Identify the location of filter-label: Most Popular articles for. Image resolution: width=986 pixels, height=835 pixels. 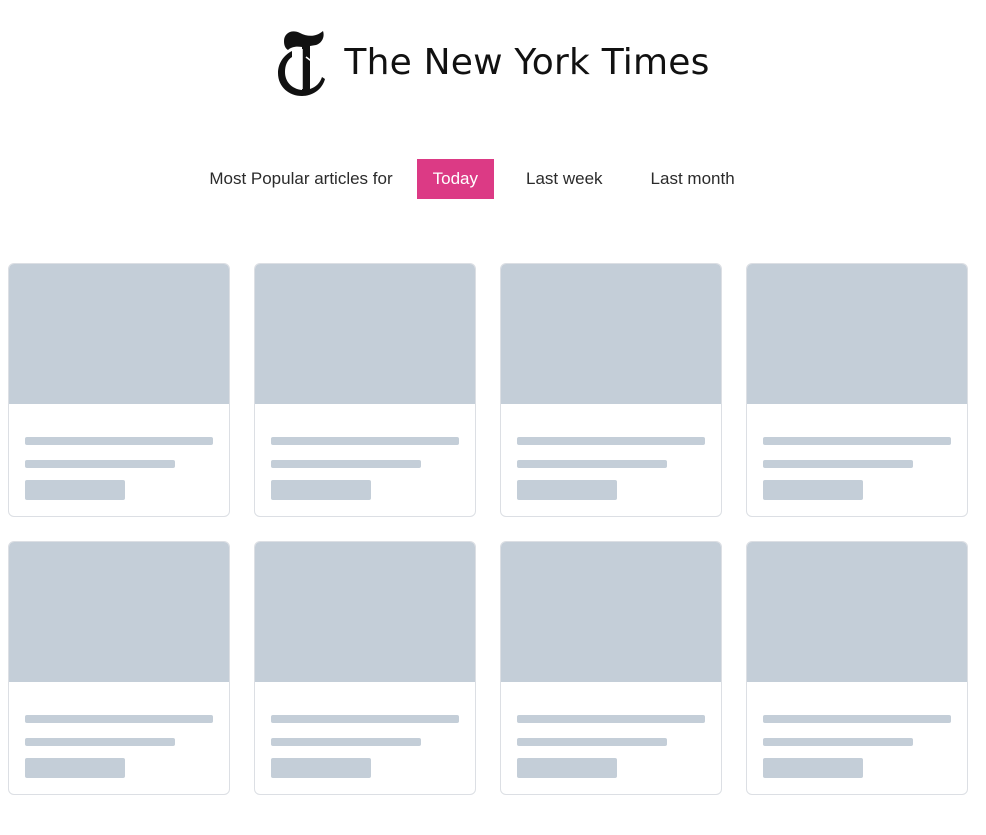
(301, 178).